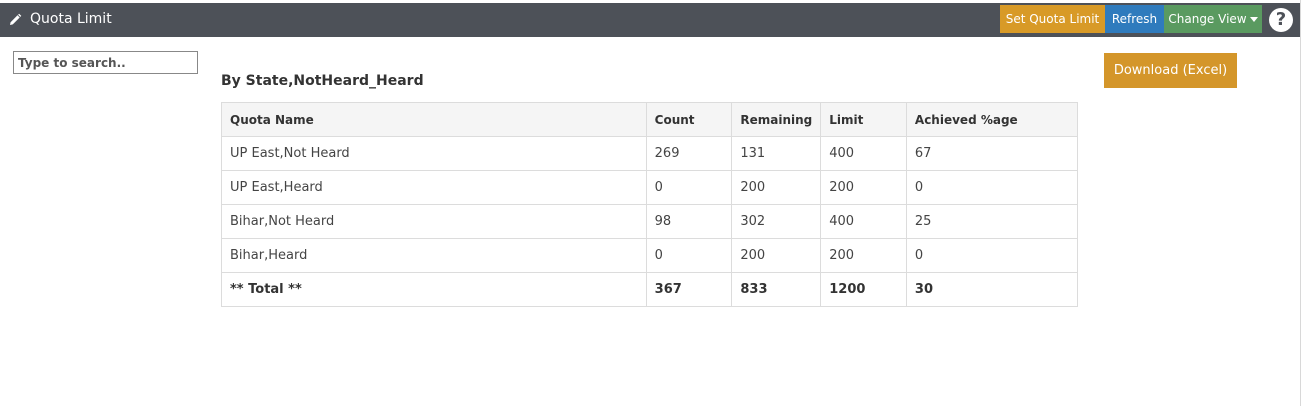 The height and width of the screenshot is (406, 1309). I want to click on caret-down-icon, so click(1253, 19).